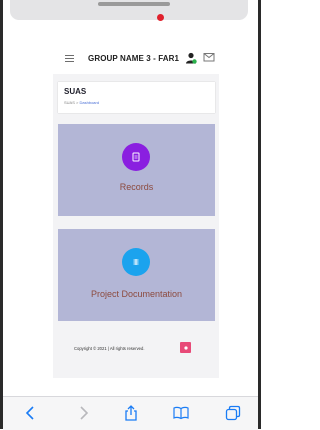 The height and width of the screenshot is (430, 320). I want to click on user-icon, so click(191, 58).